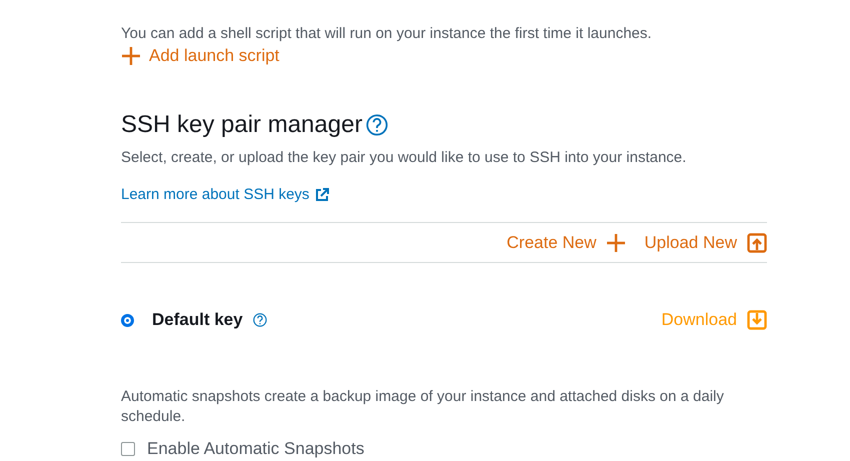 The height and width of the screenshot is (461, 850). Describe the element at coordinates (444, 449) in the screenshot. I see `snapshots-checkbox: Enable Automatic Snapshots` at that location.